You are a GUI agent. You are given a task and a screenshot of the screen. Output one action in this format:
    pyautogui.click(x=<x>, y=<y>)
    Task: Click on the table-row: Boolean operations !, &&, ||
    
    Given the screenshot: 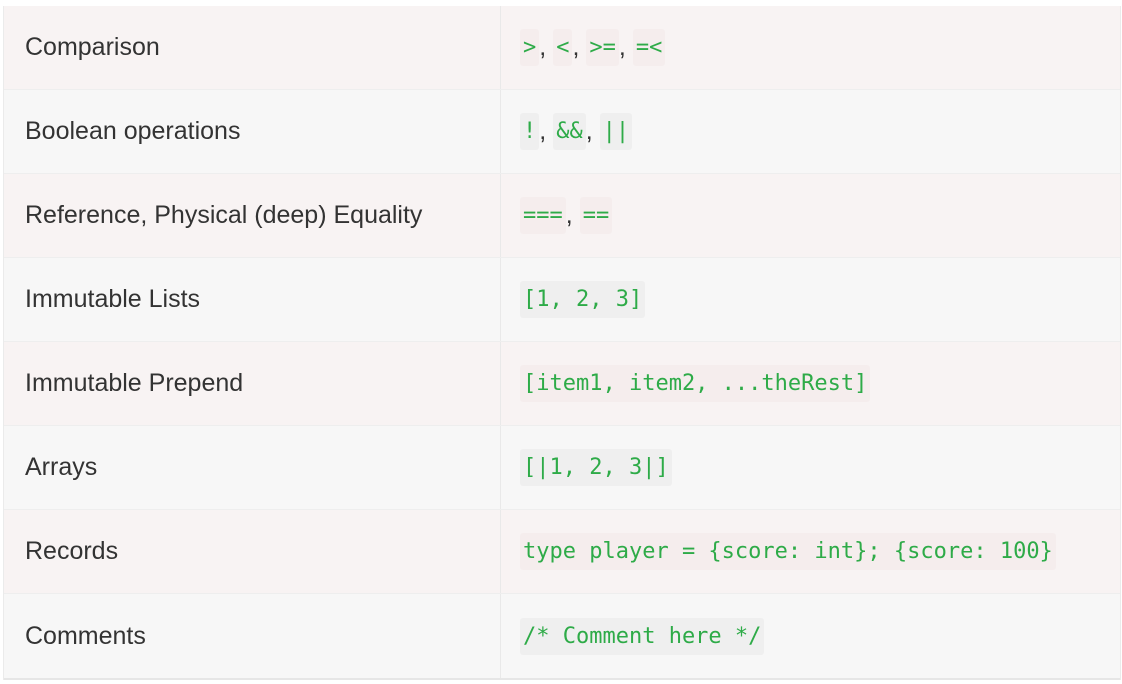 What is the action you would take?
    pyautogui.click(x=562, y=132)
    